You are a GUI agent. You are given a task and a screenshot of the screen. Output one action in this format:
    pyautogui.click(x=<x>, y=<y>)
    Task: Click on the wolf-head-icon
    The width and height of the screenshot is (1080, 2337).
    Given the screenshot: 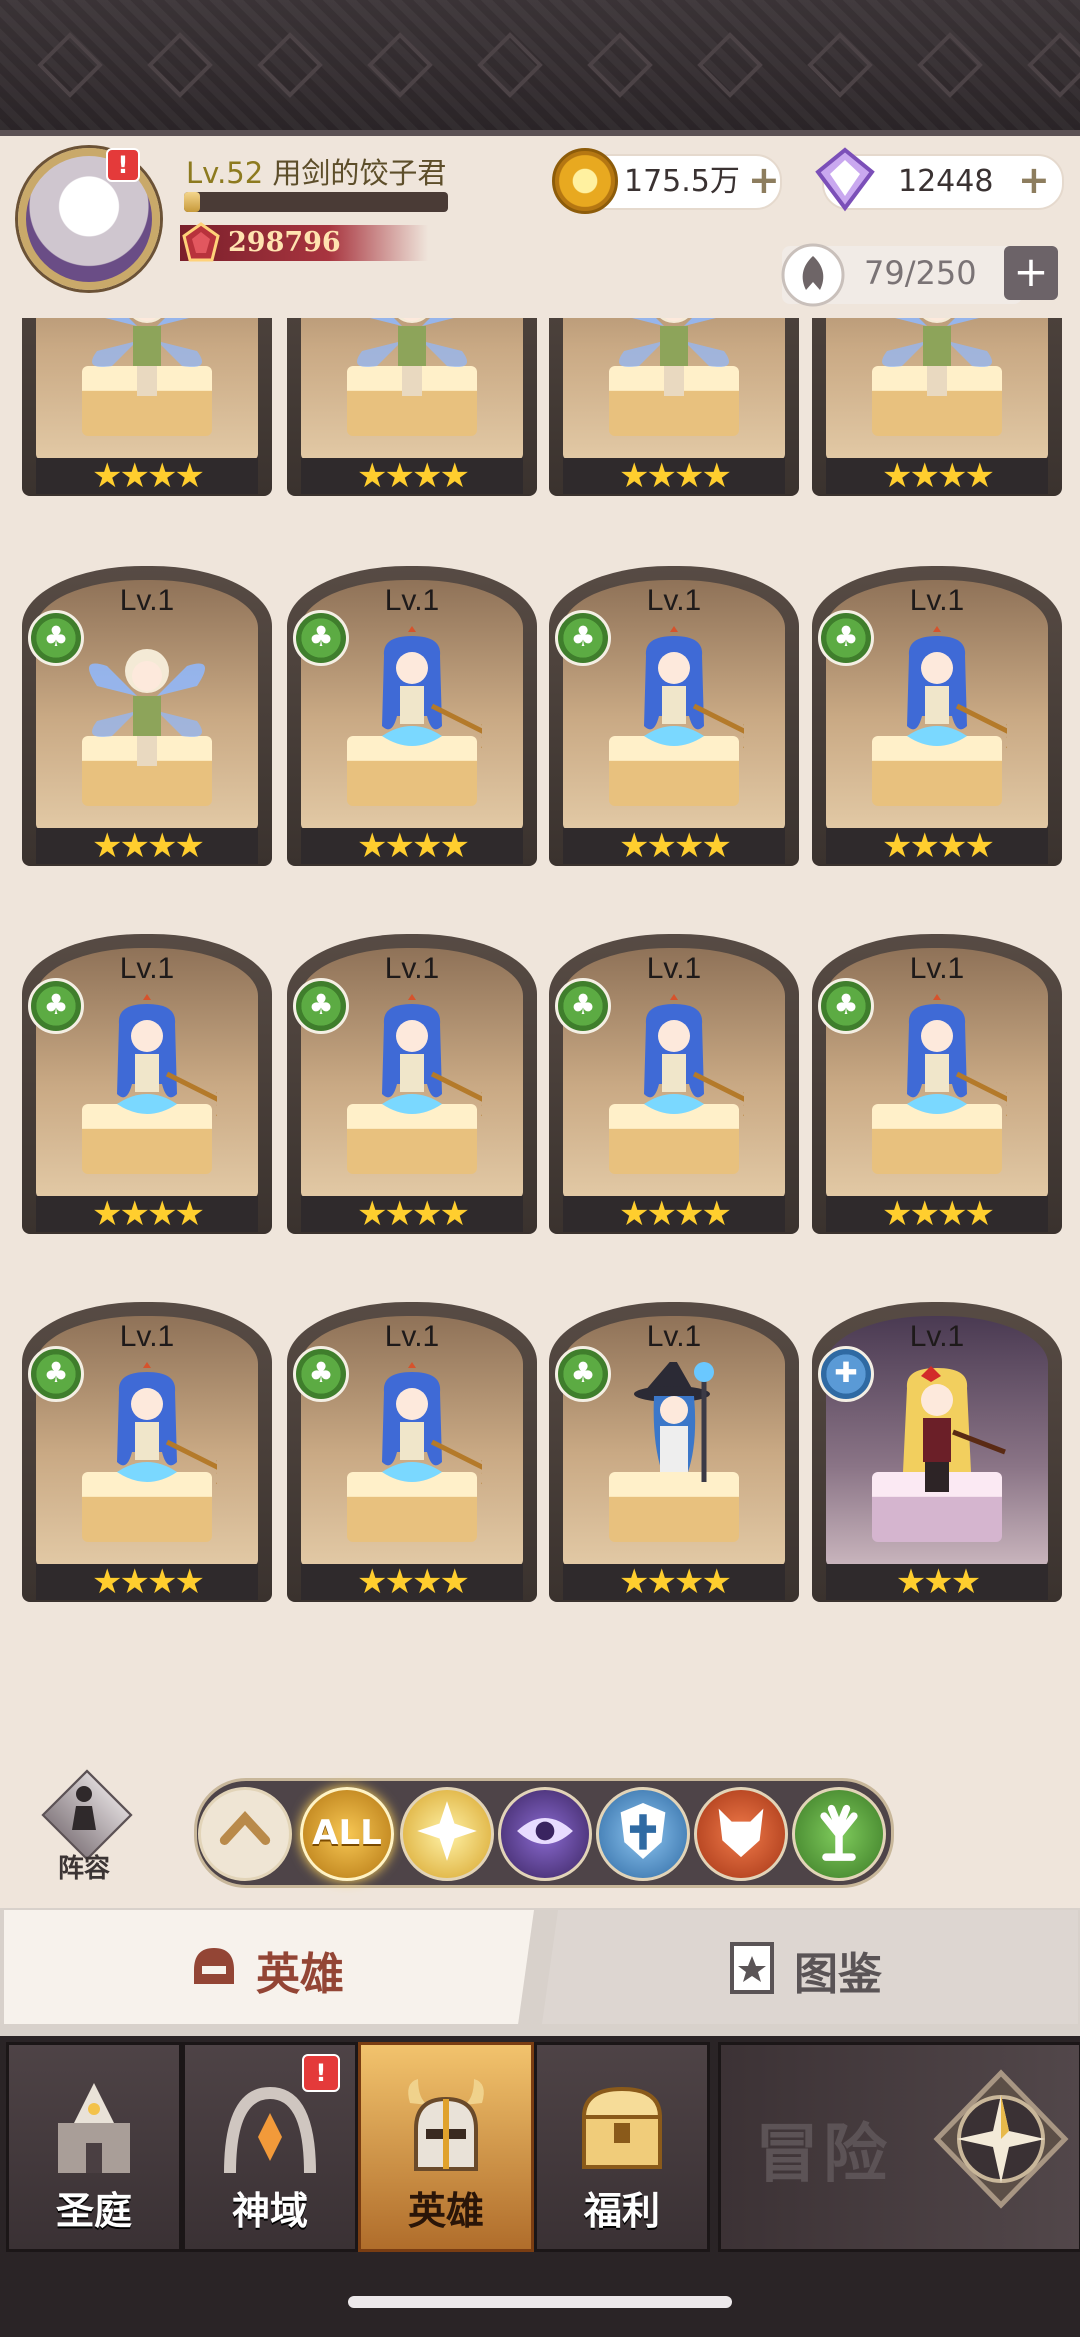 What is the action you would take?
    pyautogui.click(x=741, y=1833)
    